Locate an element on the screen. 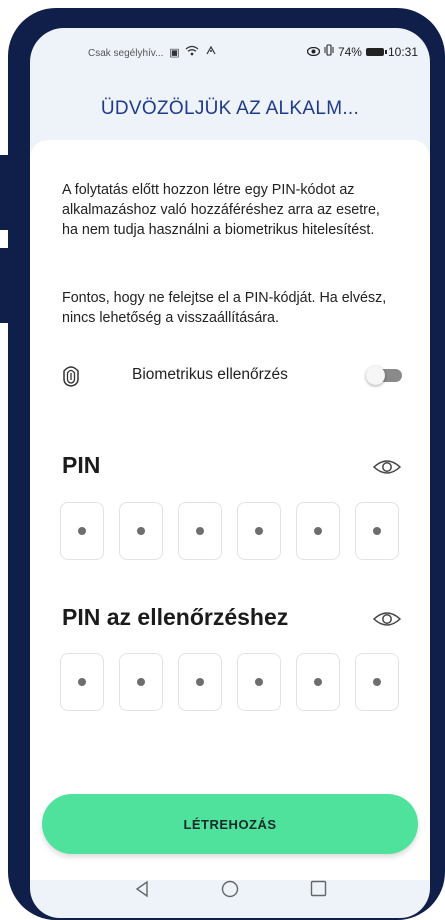  status-left: Csak segélyhív... ▣ is located at coordinates (152, 52).